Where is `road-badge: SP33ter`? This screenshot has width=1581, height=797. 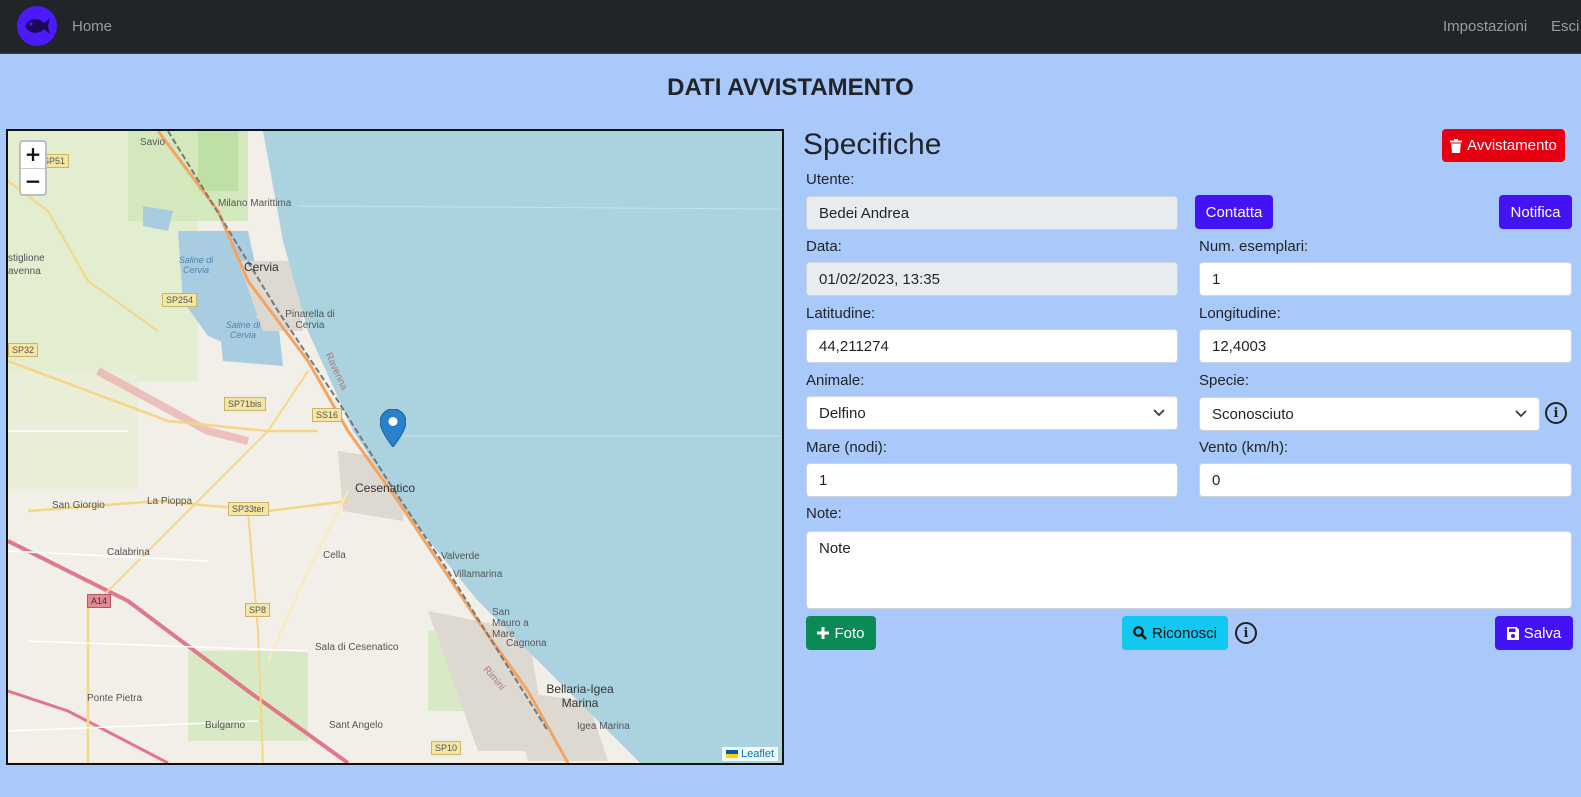 road-badge: SP33ter is located at coordinates (248, 509).